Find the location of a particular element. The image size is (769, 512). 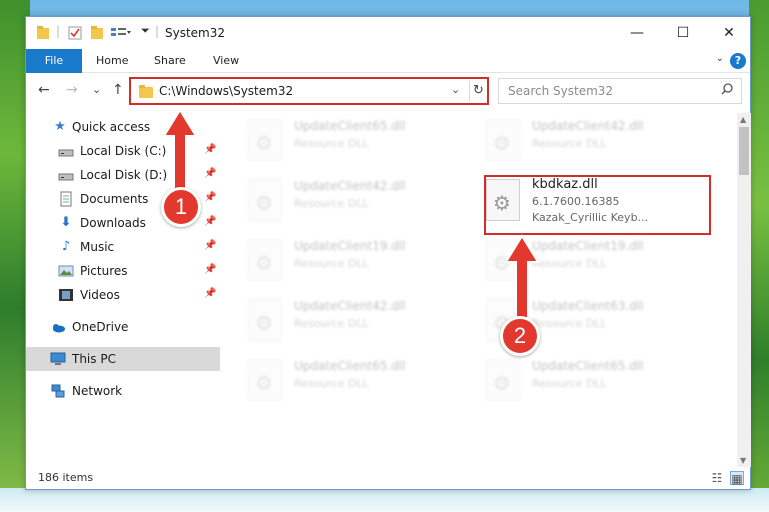

search-box: Search System32 is located at coordinates (620, 91).